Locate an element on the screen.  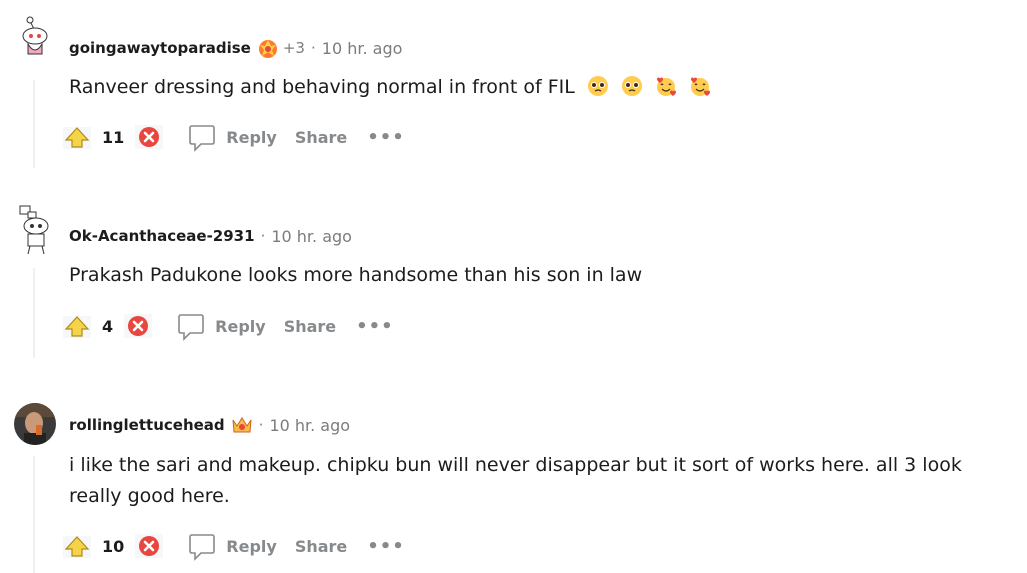
username: goingawaytoparadise is located at coordinates (160, 48).